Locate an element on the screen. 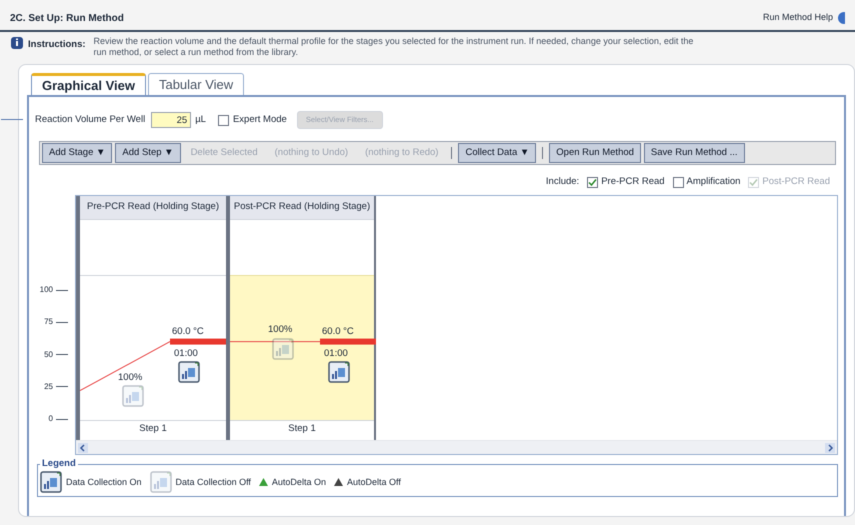  option-label: Post-PCR Read is located at coordinates (796, 181).